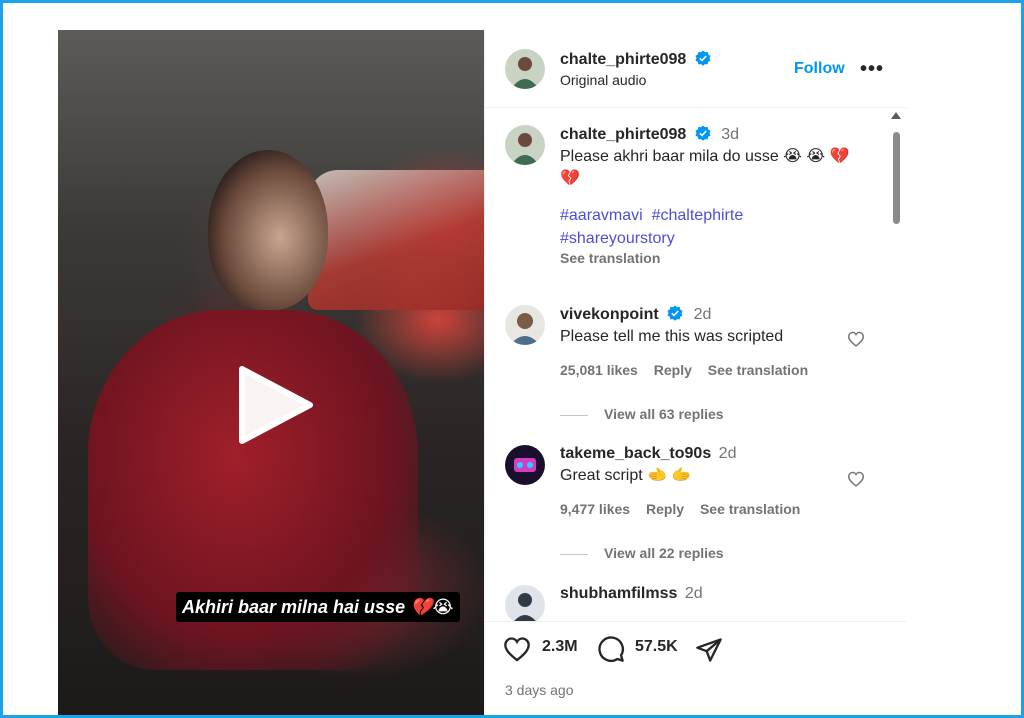  I want to click on hashtag-link: #shareyourstory, so click(617, 238).